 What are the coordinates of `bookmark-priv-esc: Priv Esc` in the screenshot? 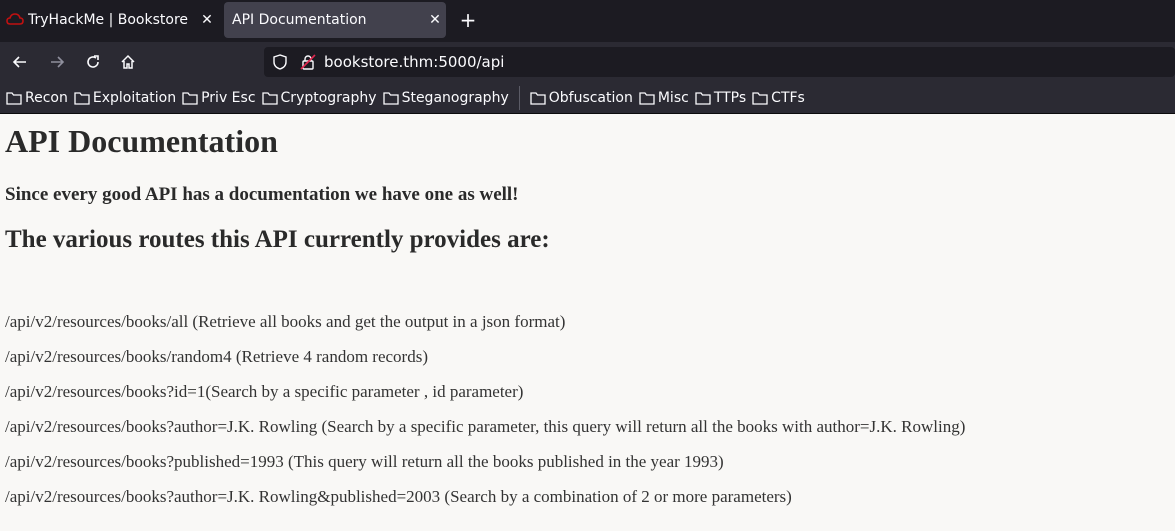 It's located at (219, 97).